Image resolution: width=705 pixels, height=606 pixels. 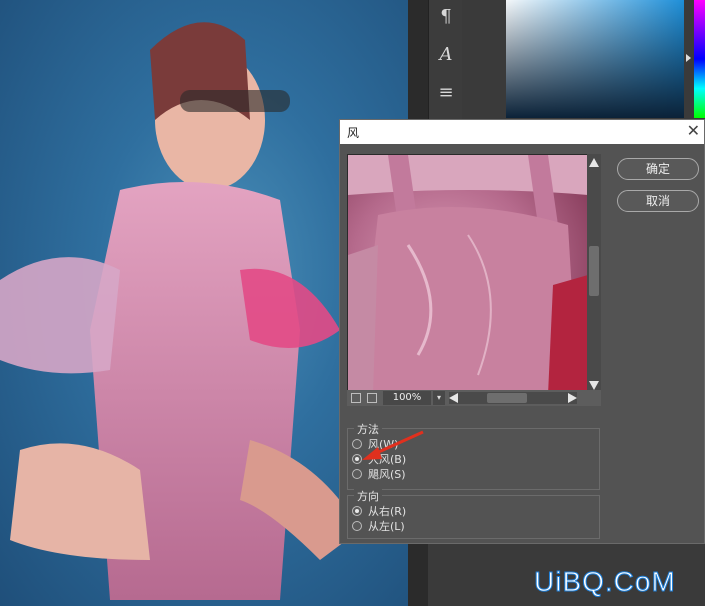 I want to click on radio-label: 风(W), so click(x=383, y=444).